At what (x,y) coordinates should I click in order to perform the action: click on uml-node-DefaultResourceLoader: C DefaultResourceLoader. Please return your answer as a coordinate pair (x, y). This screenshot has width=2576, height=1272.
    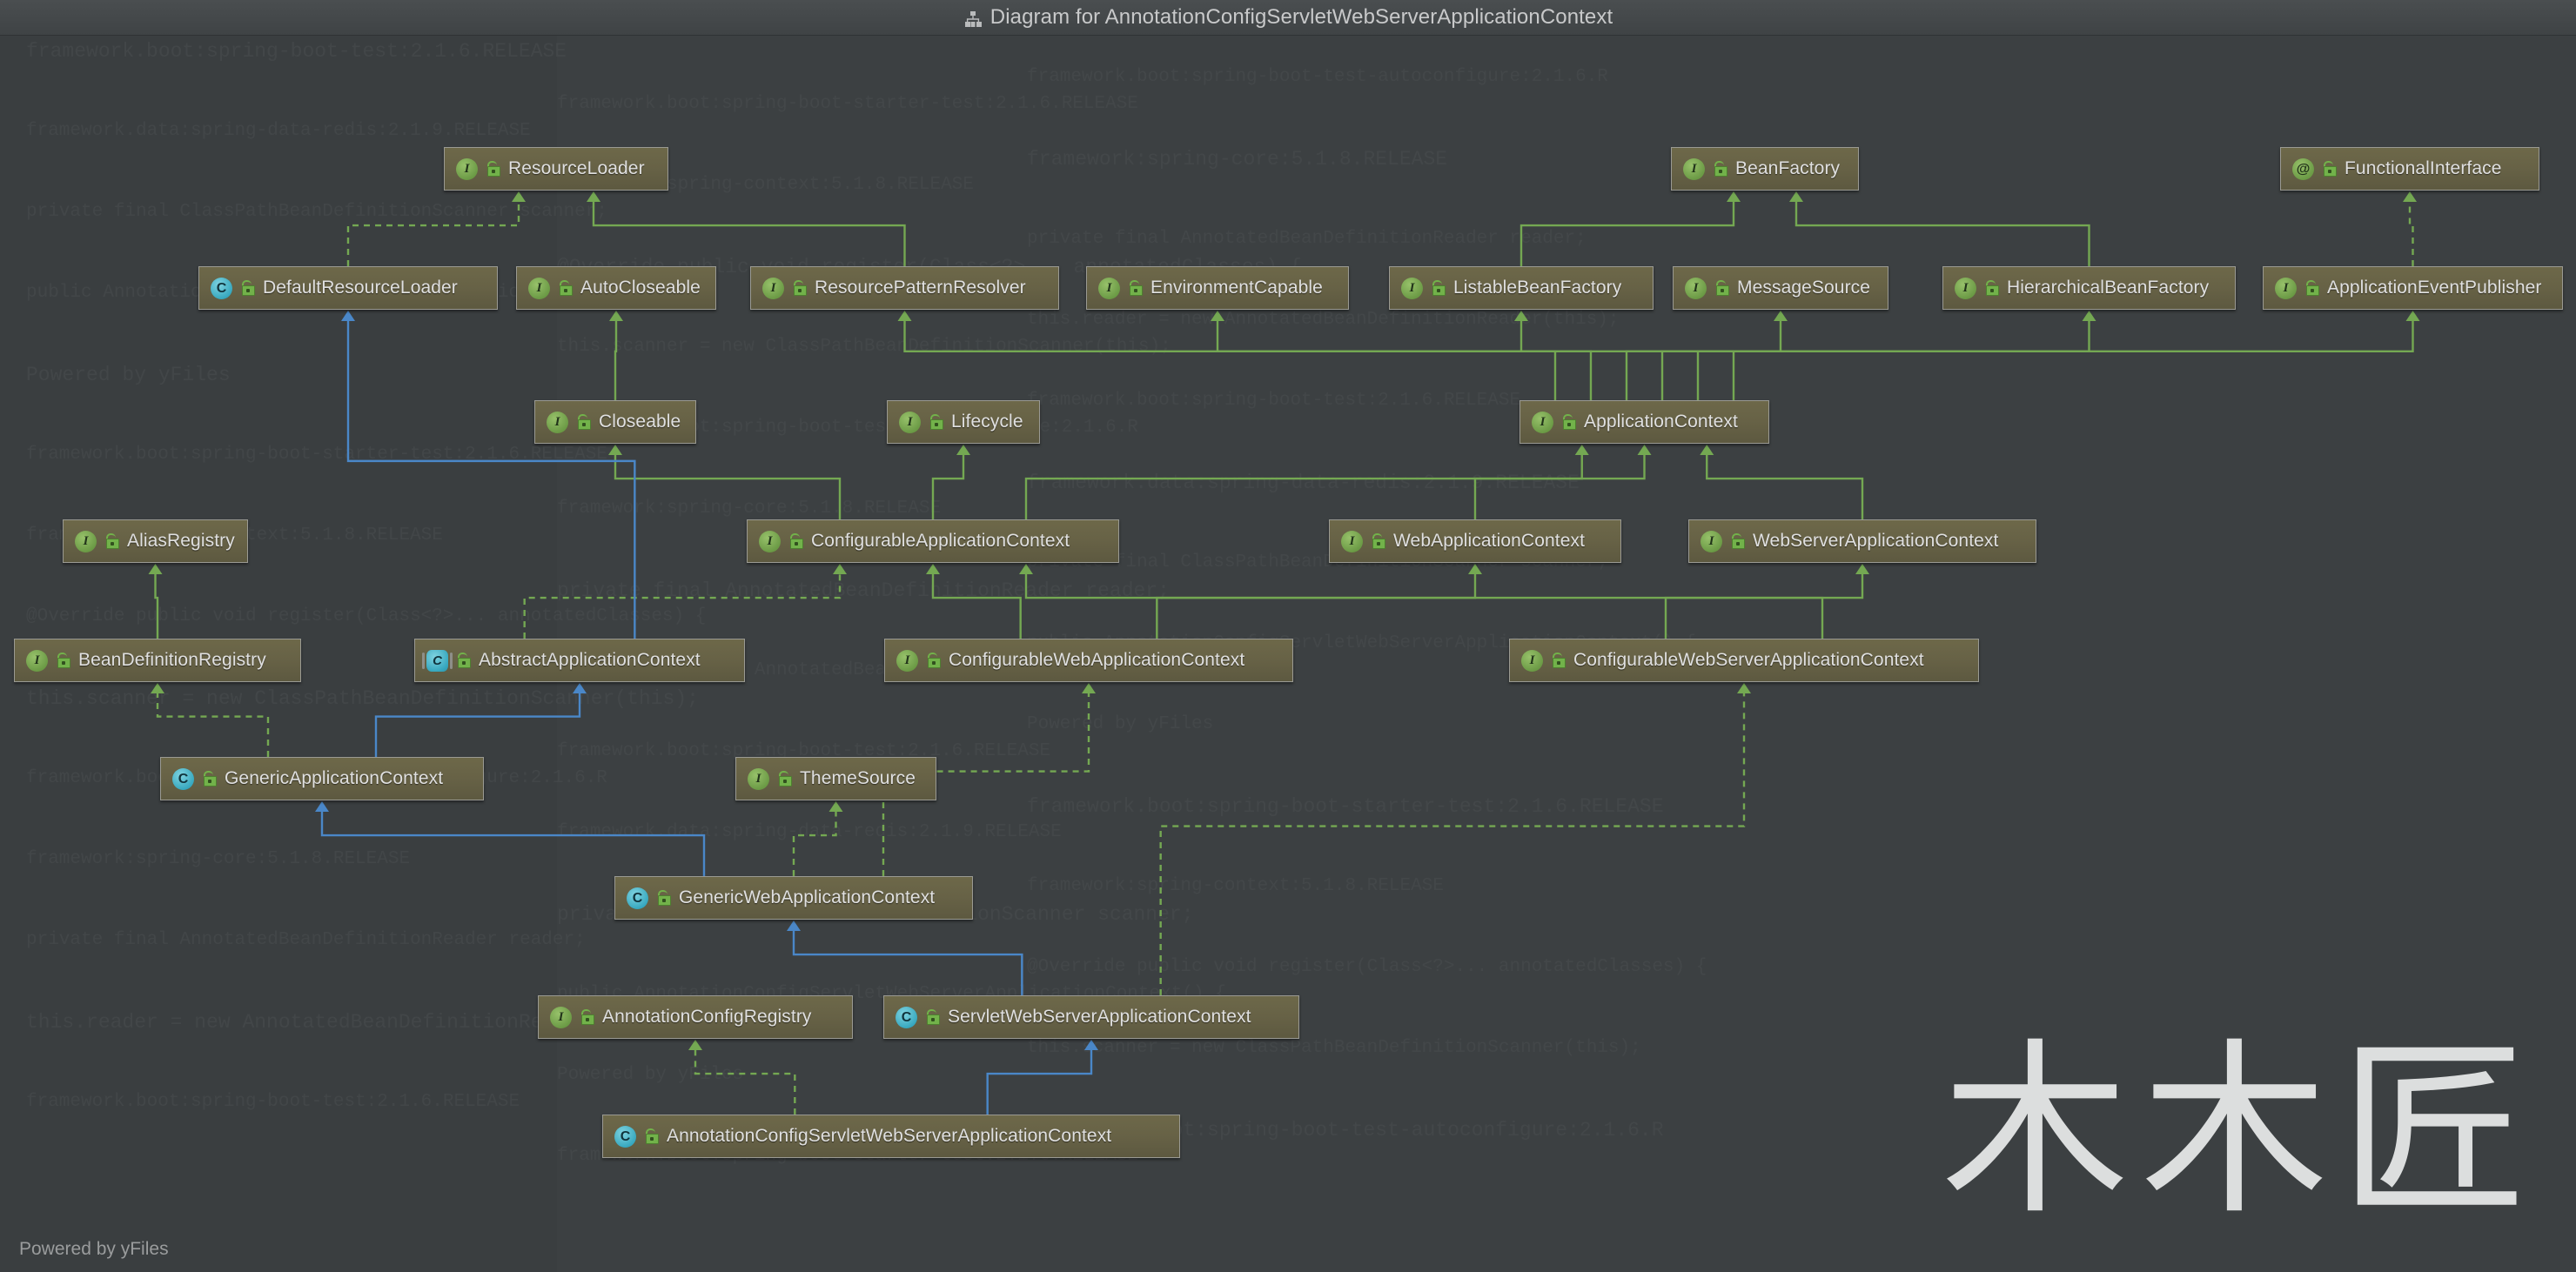
    Looking at the image, I should click on (348, 288).